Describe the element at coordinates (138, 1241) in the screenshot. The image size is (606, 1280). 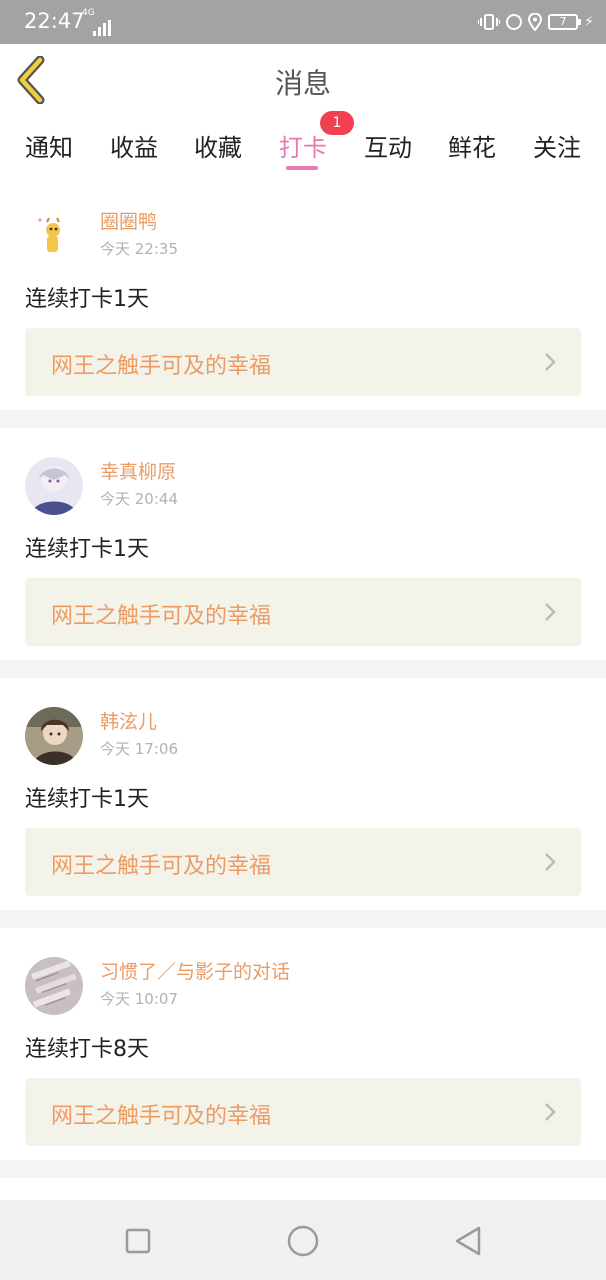
I see `square-icon` at that location.